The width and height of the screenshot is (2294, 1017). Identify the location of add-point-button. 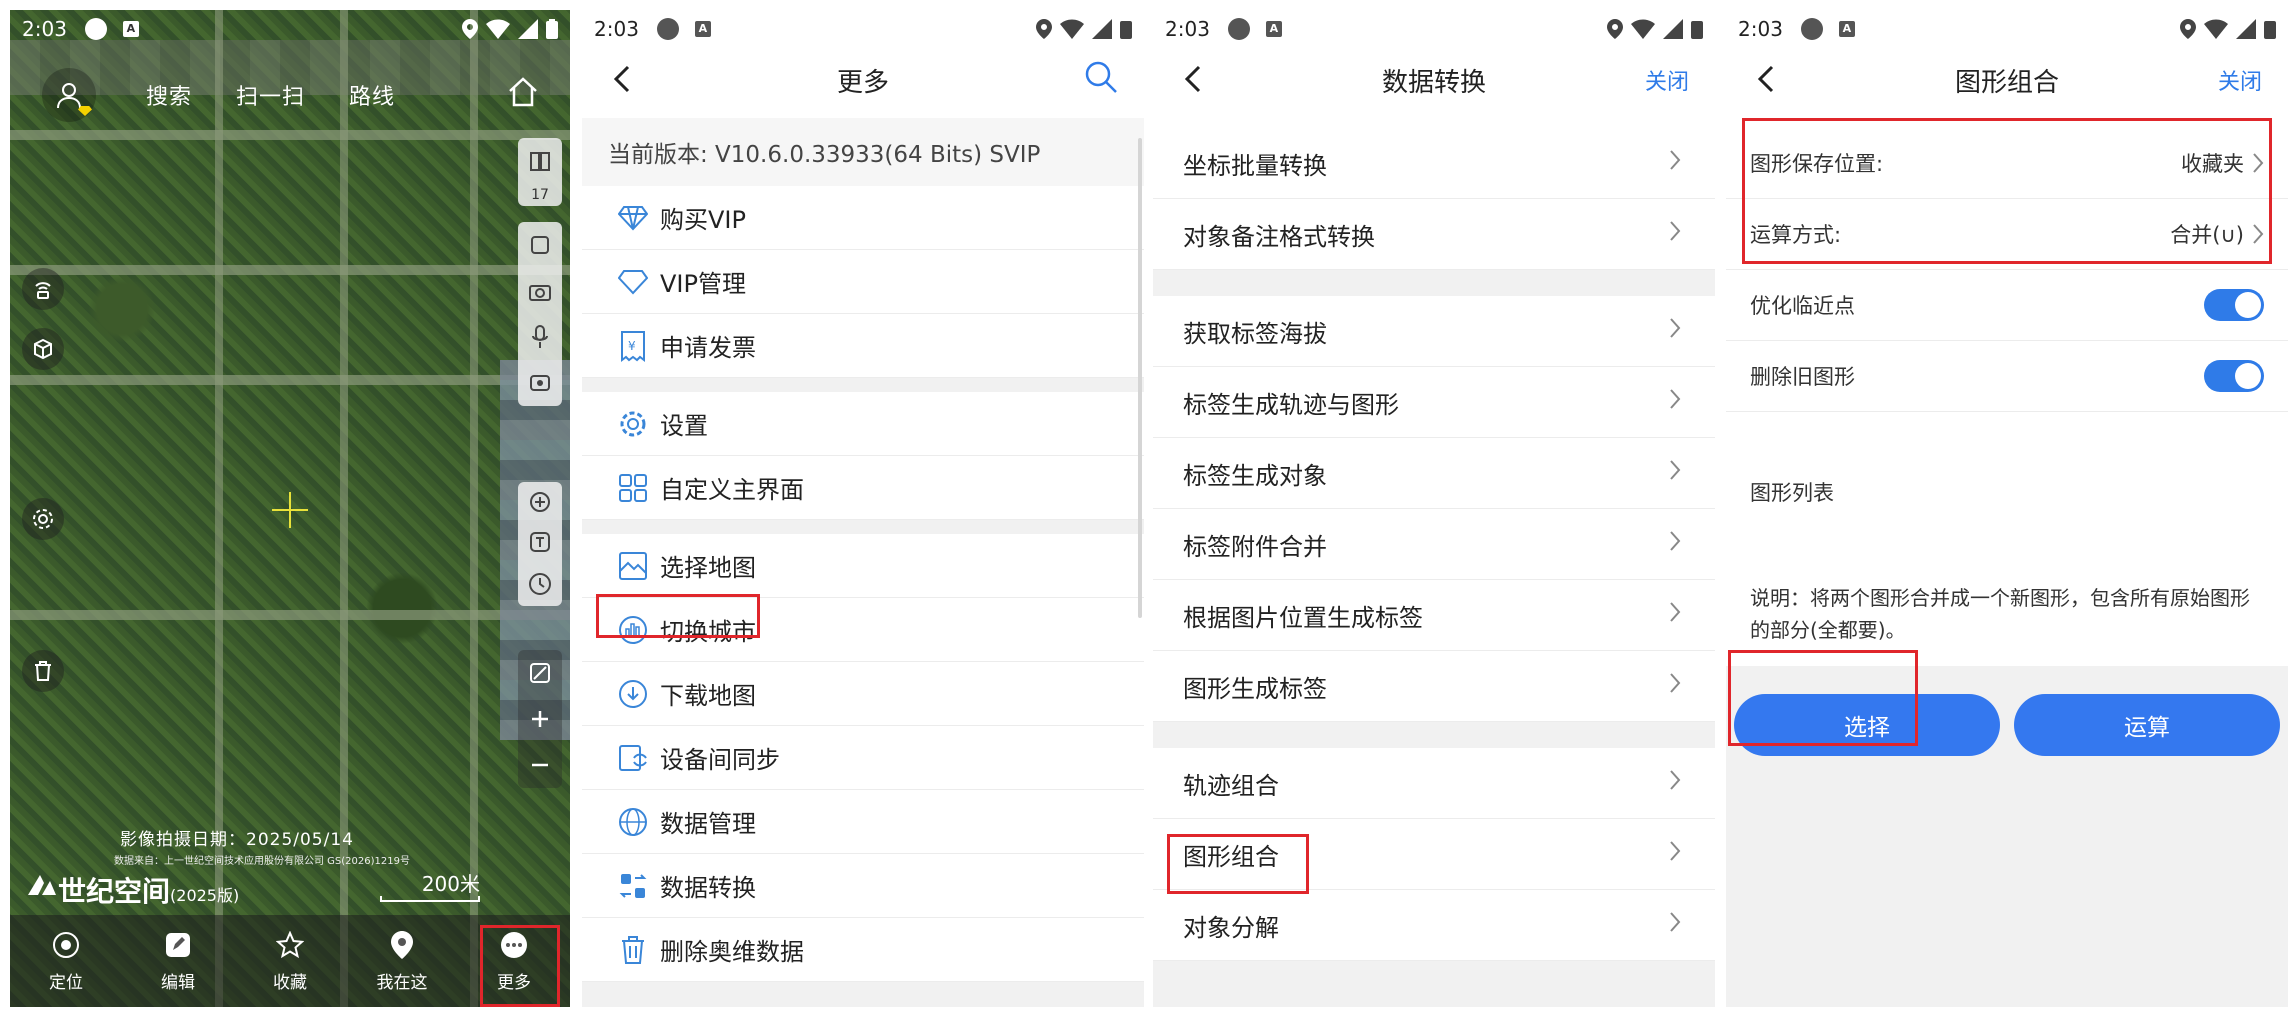
(540, 502).